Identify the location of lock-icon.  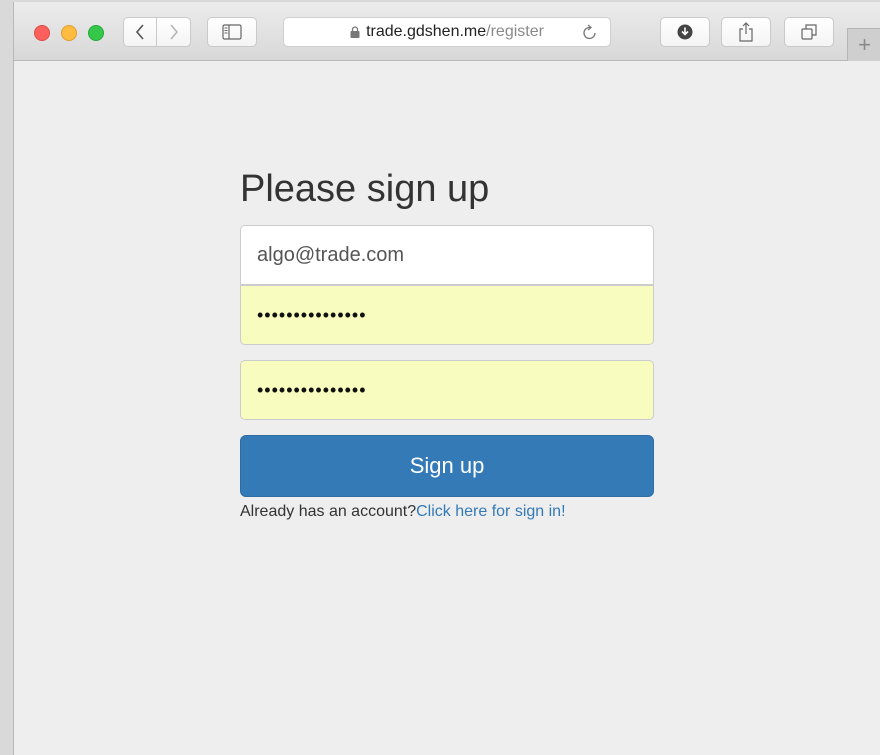
(355, 32).